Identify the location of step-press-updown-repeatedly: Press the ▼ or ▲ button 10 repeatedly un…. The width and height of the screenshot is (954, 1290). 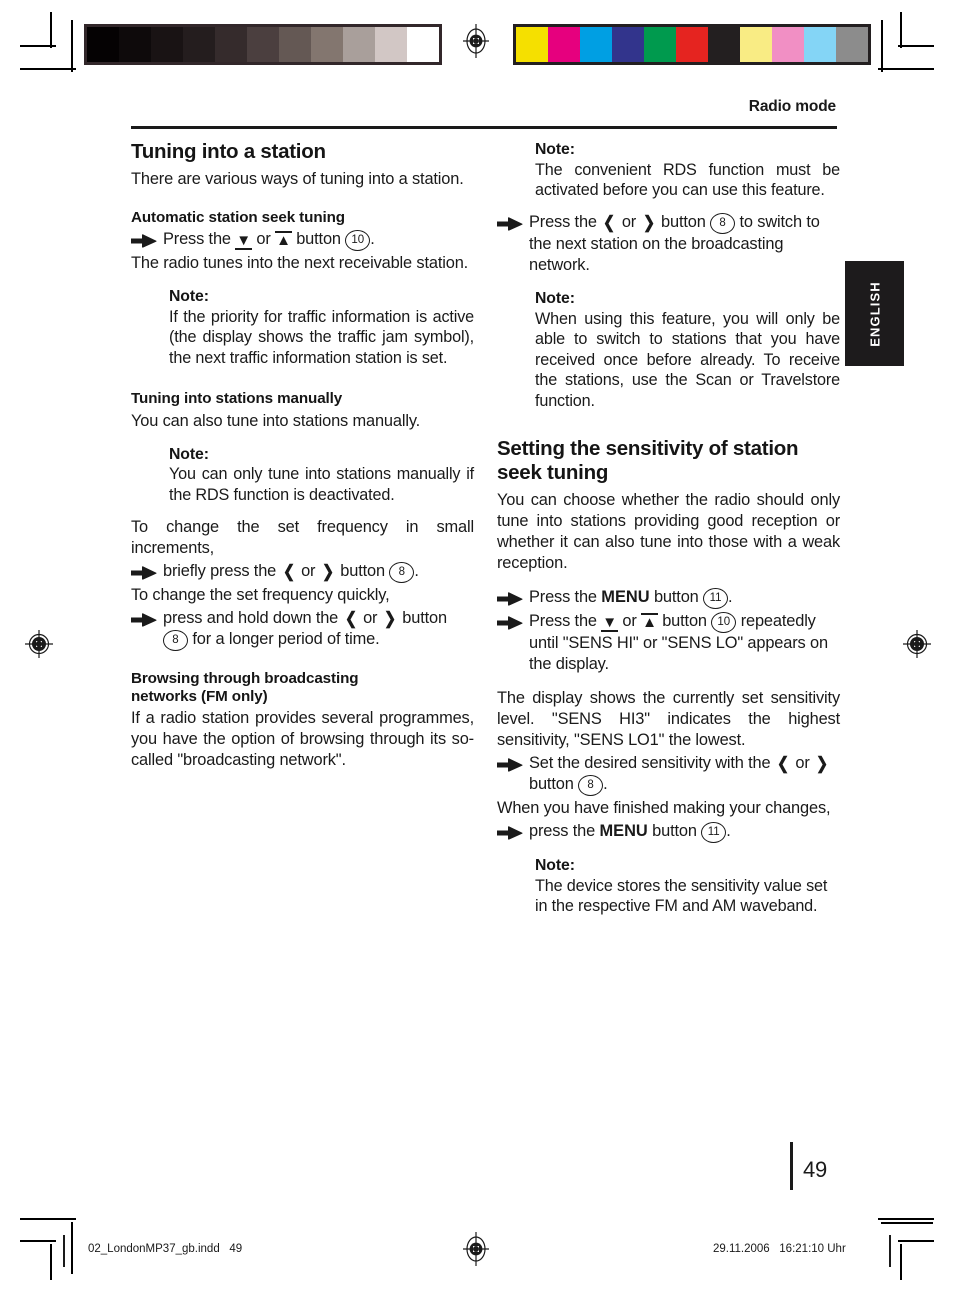
(668, 643).